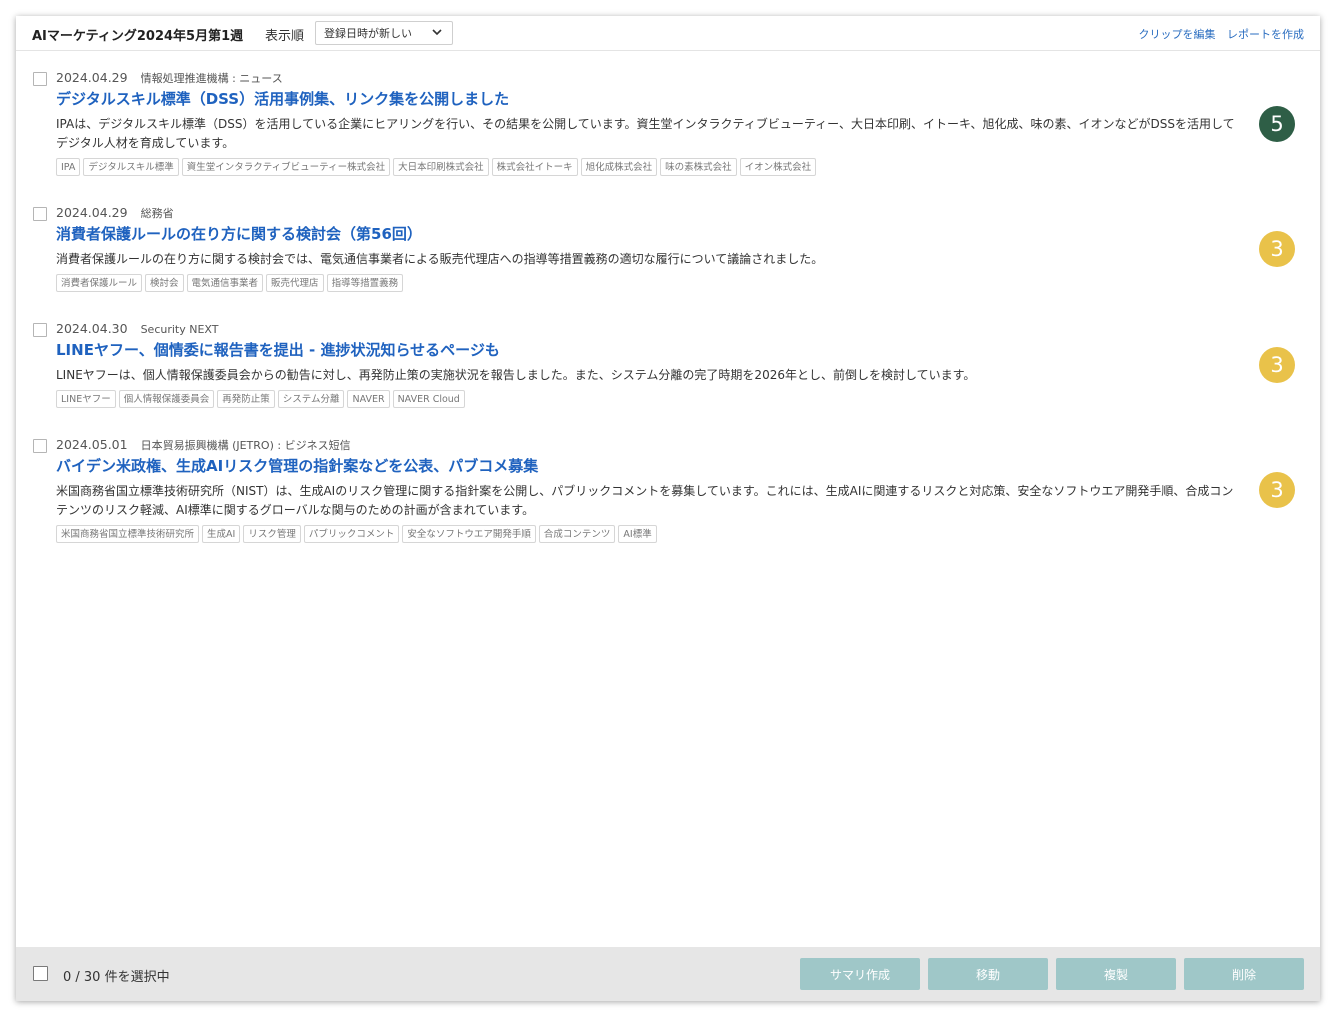 Image resolution: width=1336 pixels, height=1016 pixels. What do you see at coordinates (285, 36) in the screenshot?
I see `sort-label: 表示順` at bounding box center [285, 36].